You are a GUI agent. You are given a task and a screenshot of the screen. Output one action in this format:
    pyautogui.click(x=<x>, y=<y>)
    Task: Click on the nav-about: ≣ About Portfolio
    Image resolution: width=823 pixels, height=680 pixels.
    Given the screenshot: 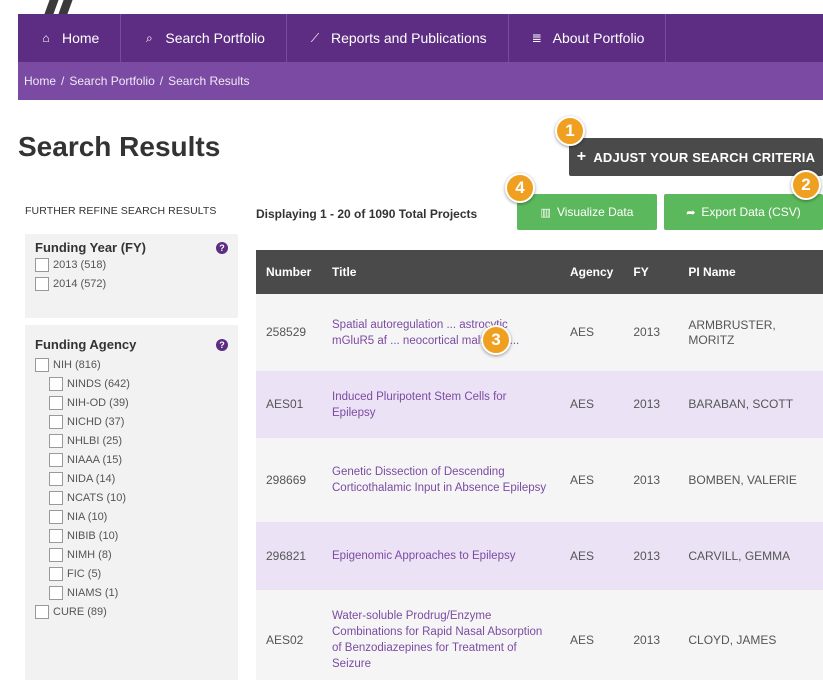 What is the action you would take?
    pyautogui.click(x=588, y=38)
    